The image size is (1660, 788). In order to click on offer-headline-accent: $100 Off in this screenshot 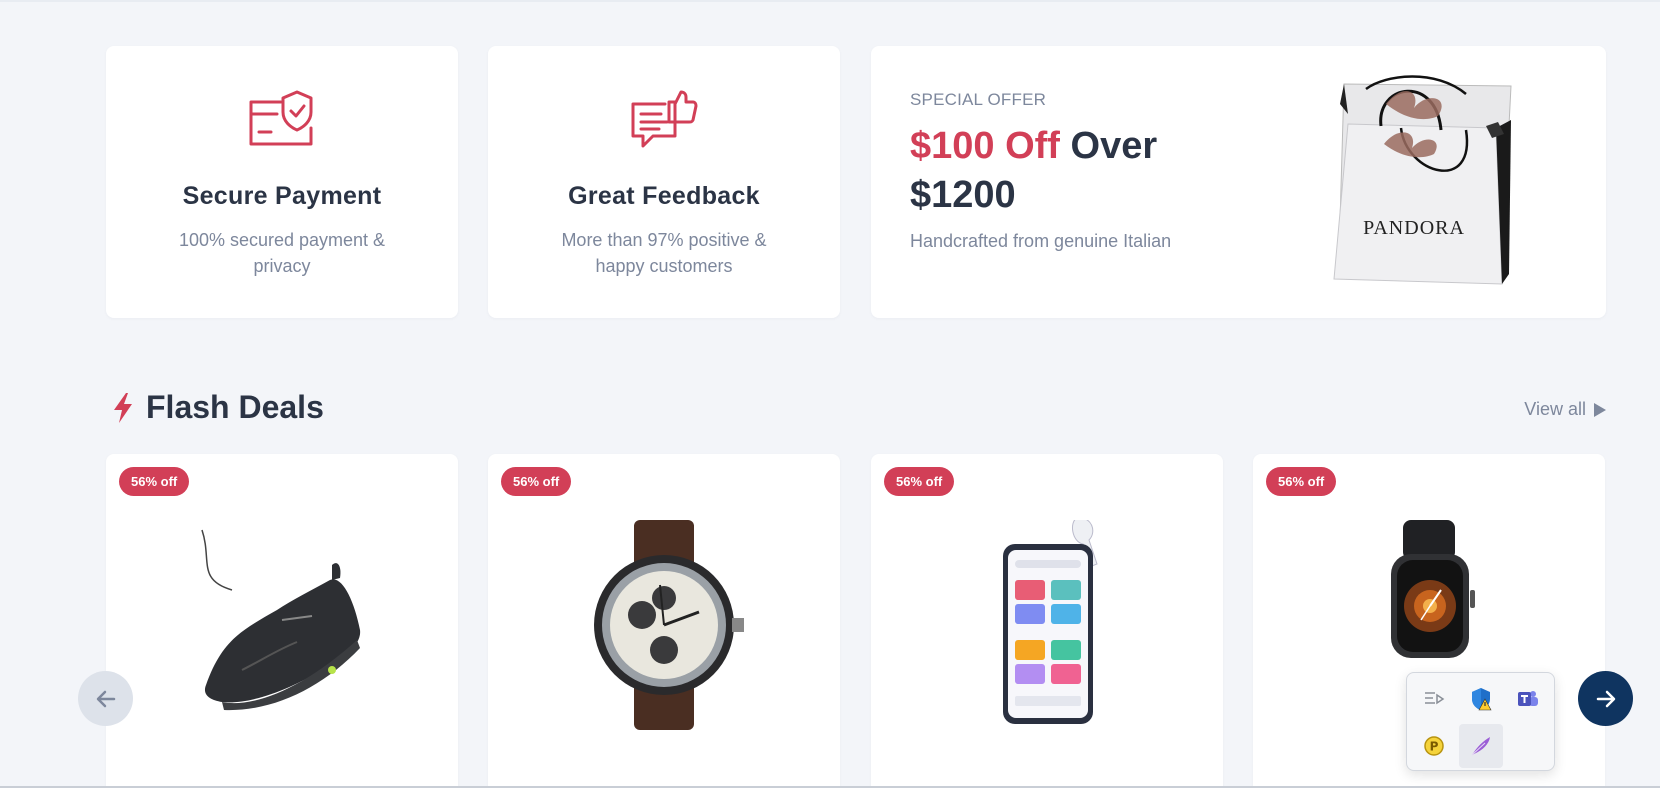, I will do `click(985, 146)`.